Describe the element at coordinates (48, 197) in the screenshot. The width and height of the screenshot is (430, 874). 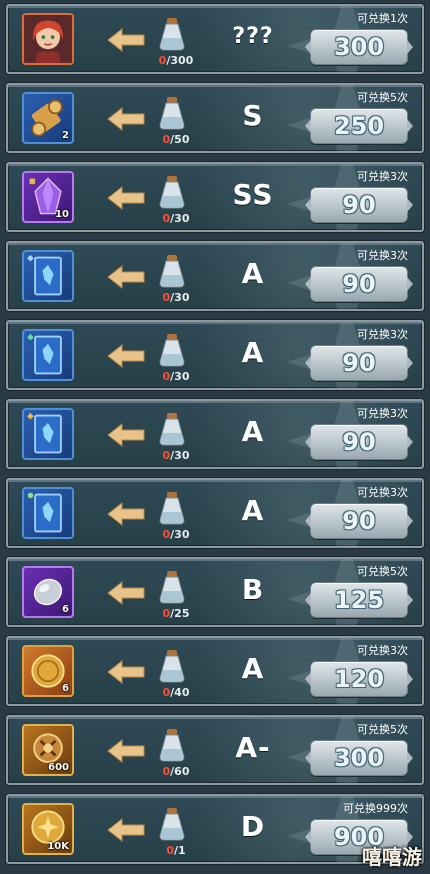
I see `item-slot: 10` at that location.